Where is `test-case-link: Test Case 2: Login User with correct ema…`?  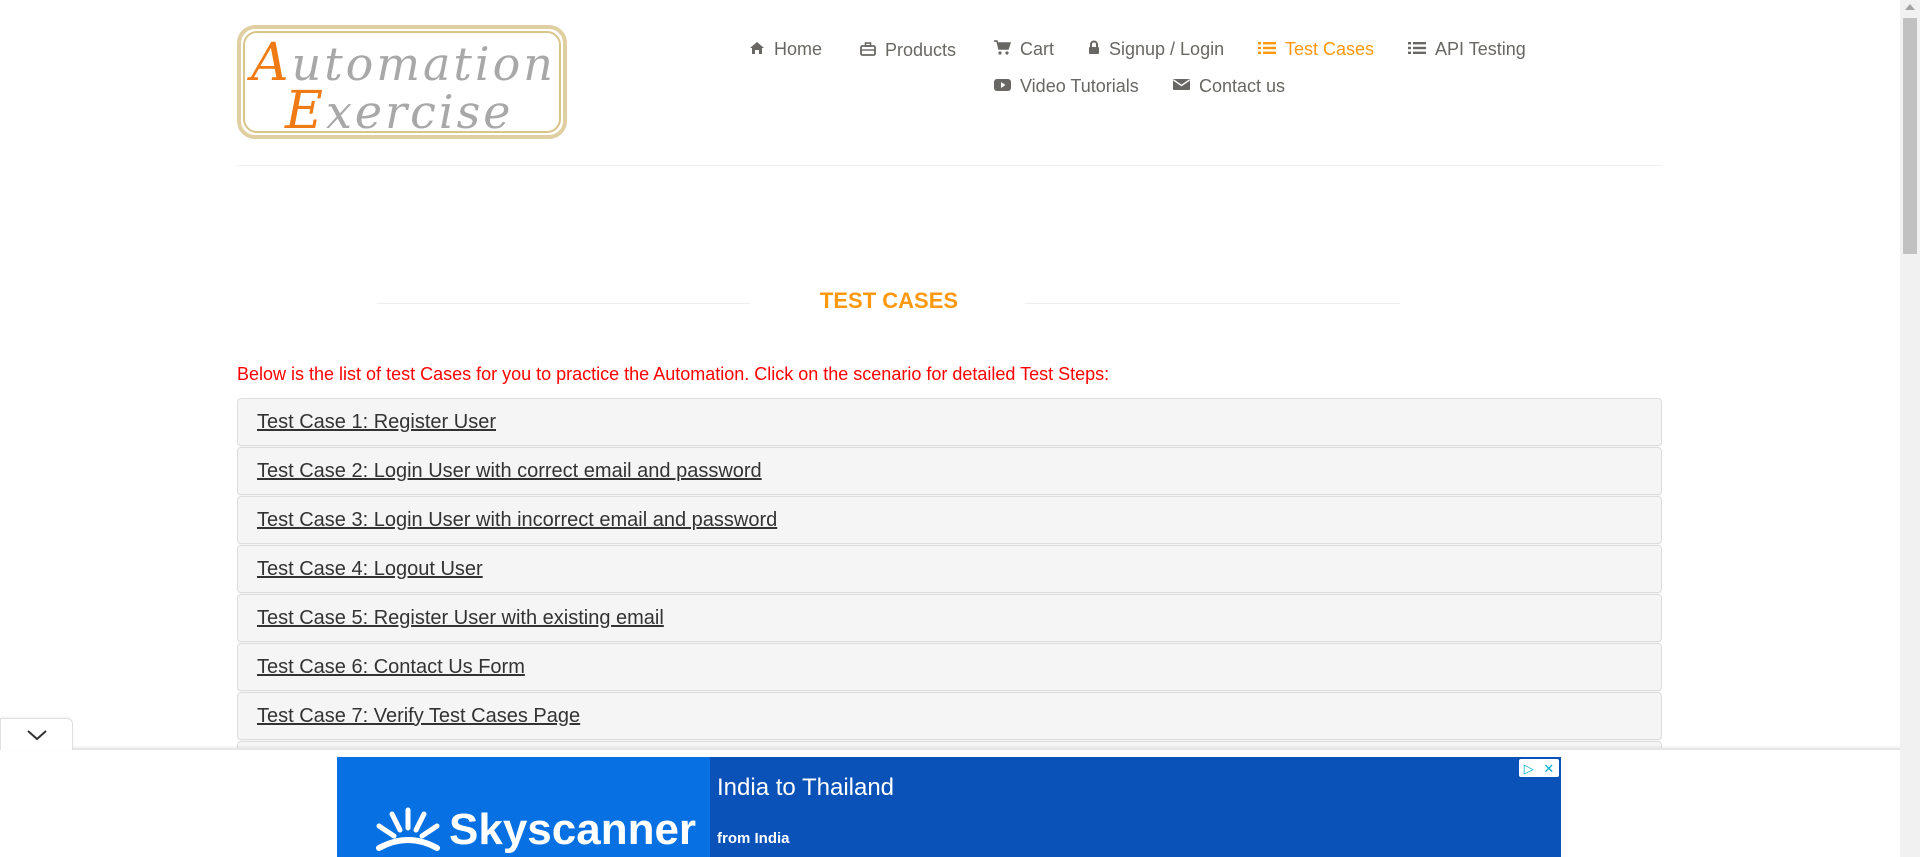
test-case-link: Test Case 2: Login User with correct ema… is located at coordinates (509, 471).